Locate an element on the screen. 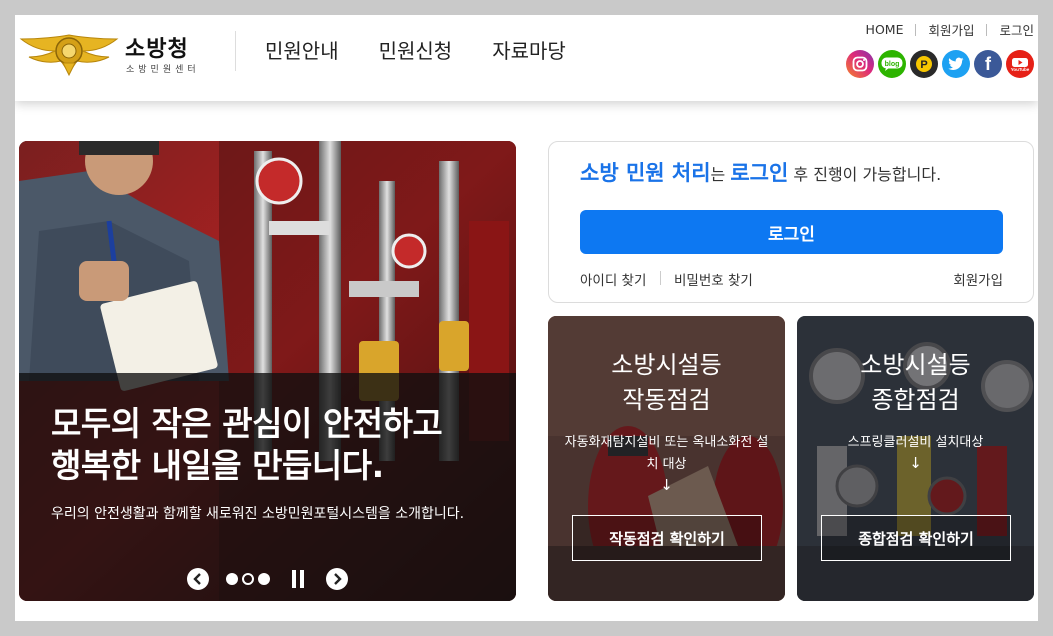 Image resolution: width=1053 pixels, height=636 pixels. youtube-icon: YouTube is located at coordinates (1020, 64).